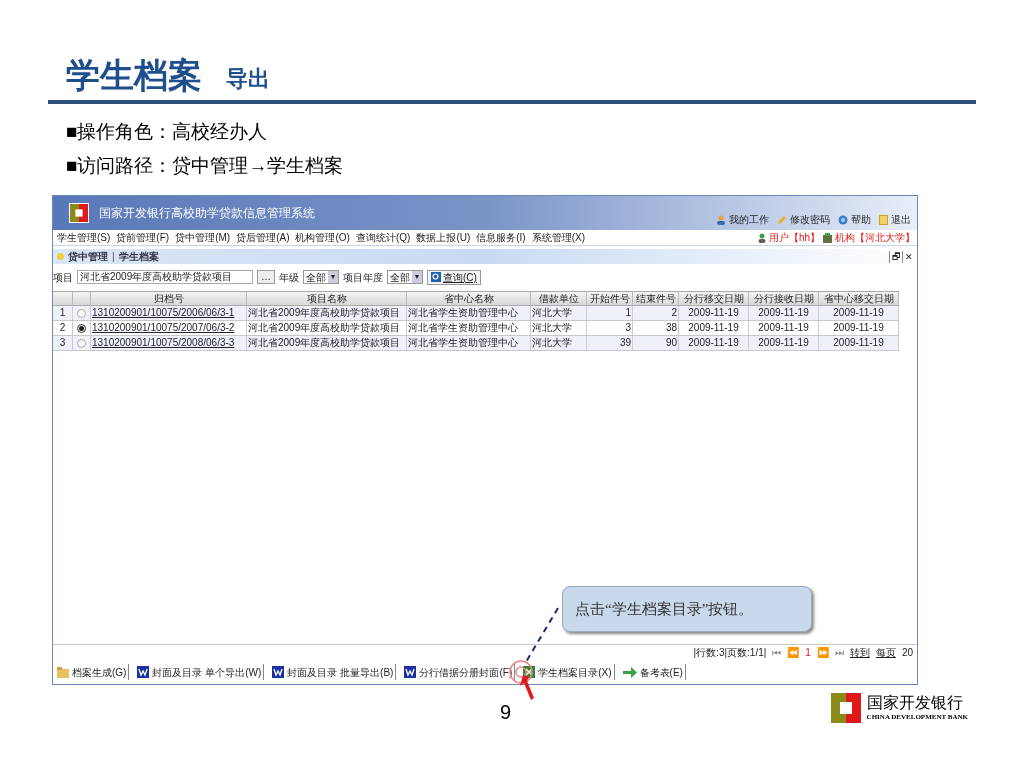  What do you see at coordinates (506, 712) in the screenshot?
I see `page-number: 9` at bounding box center [506, 712].